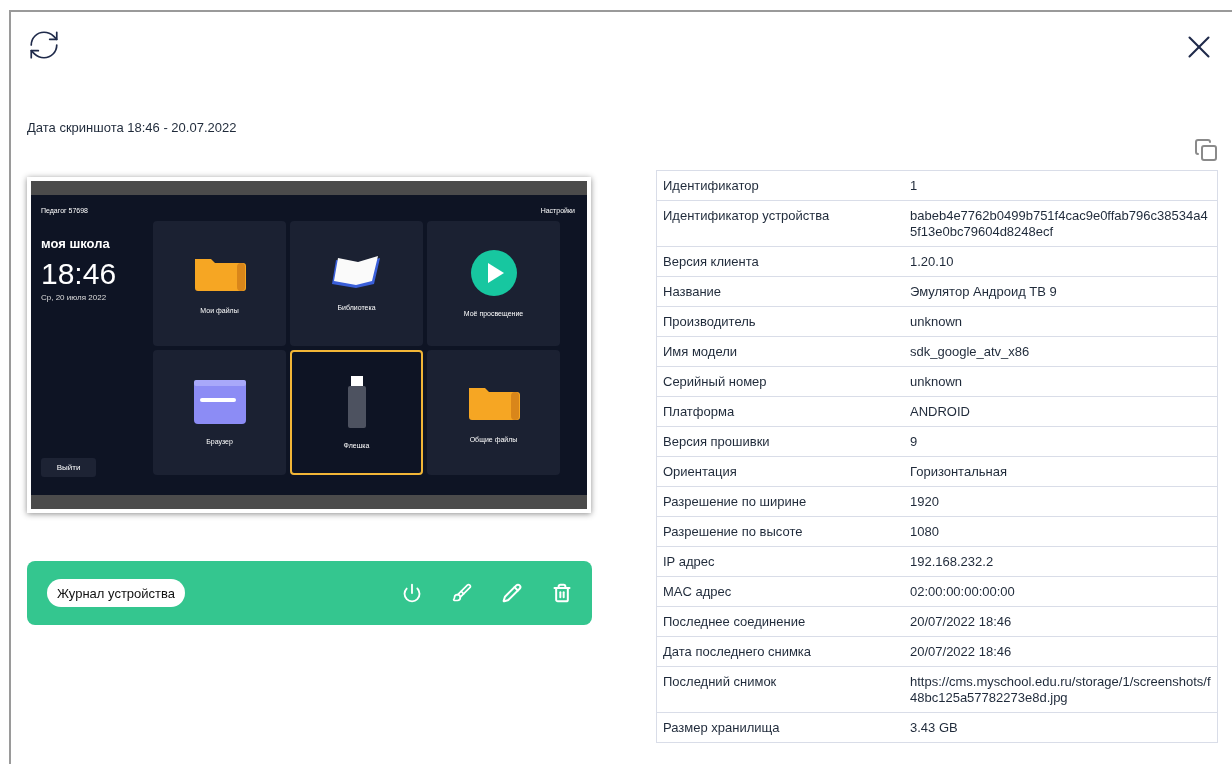 This screenshot has width=1232, height=764. I want to click on field-label: Идентификатор, so click(711, 186).